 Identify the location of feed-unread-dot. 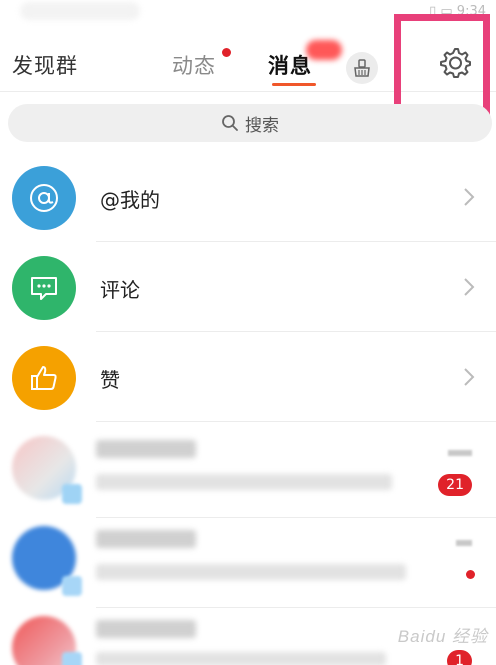
(226, 52).